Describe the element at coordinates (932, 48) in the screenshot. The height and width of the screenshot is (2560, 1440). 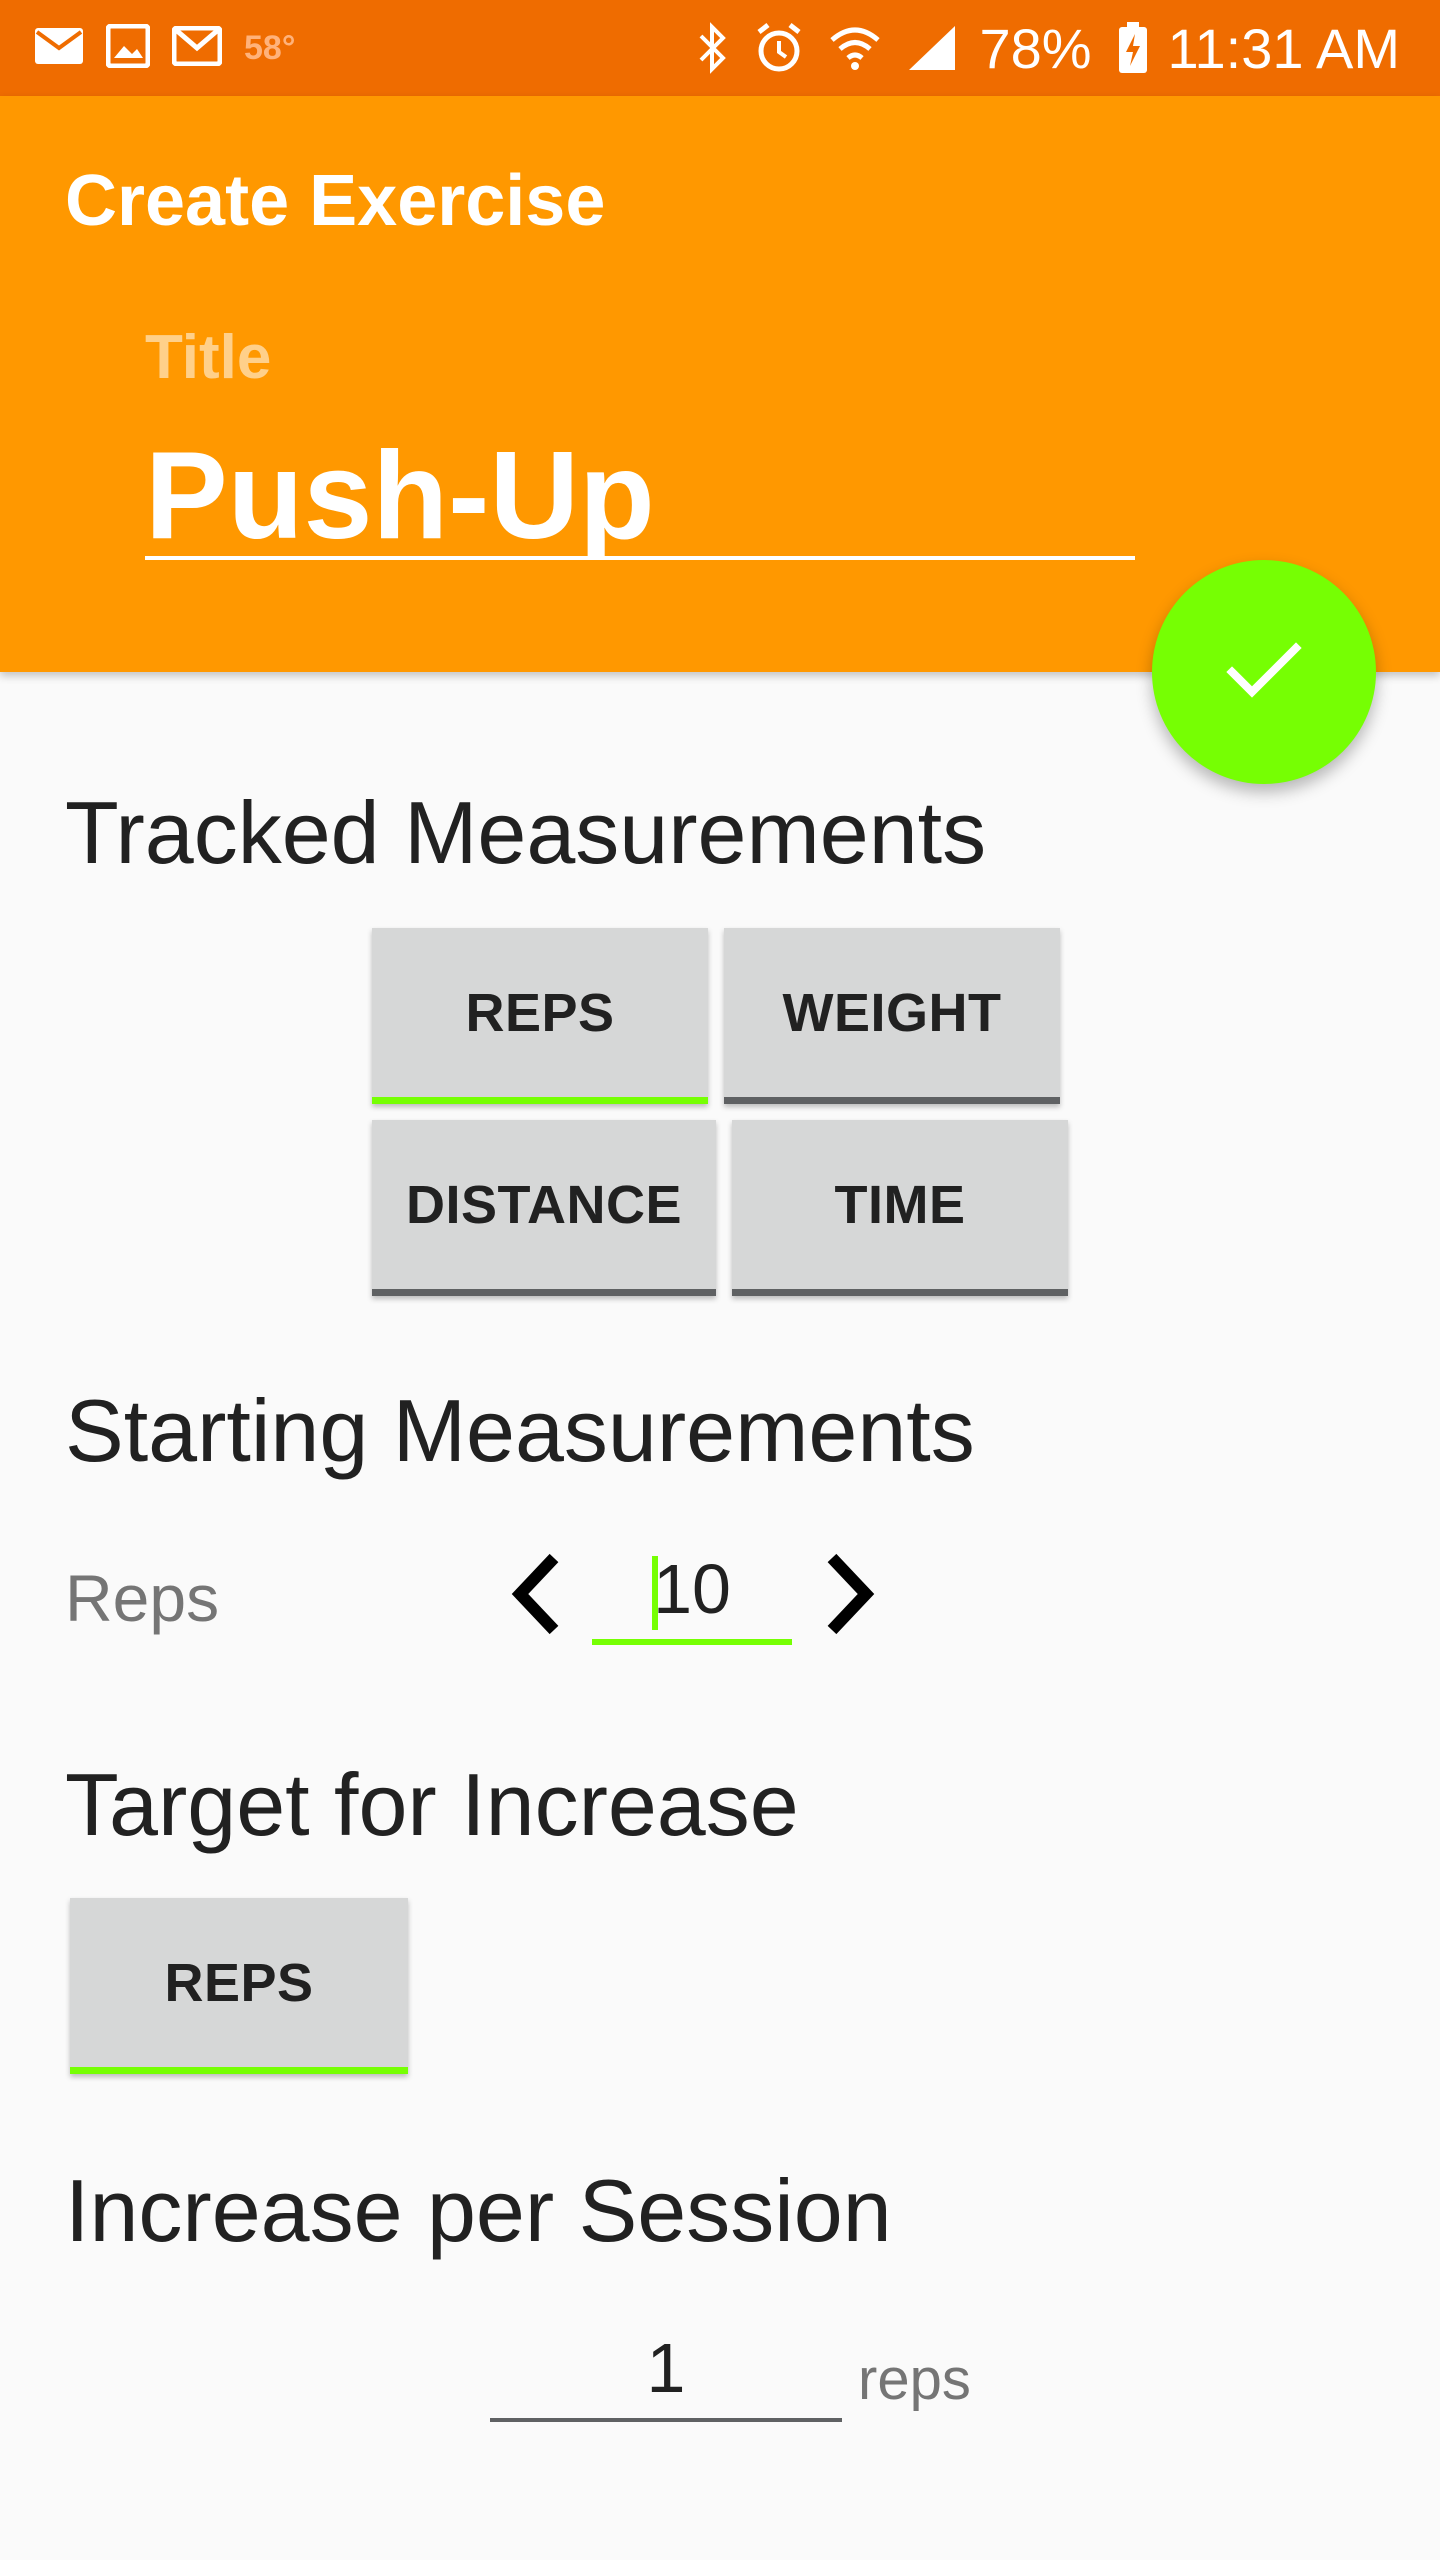
I see `signal-icon` at that location.